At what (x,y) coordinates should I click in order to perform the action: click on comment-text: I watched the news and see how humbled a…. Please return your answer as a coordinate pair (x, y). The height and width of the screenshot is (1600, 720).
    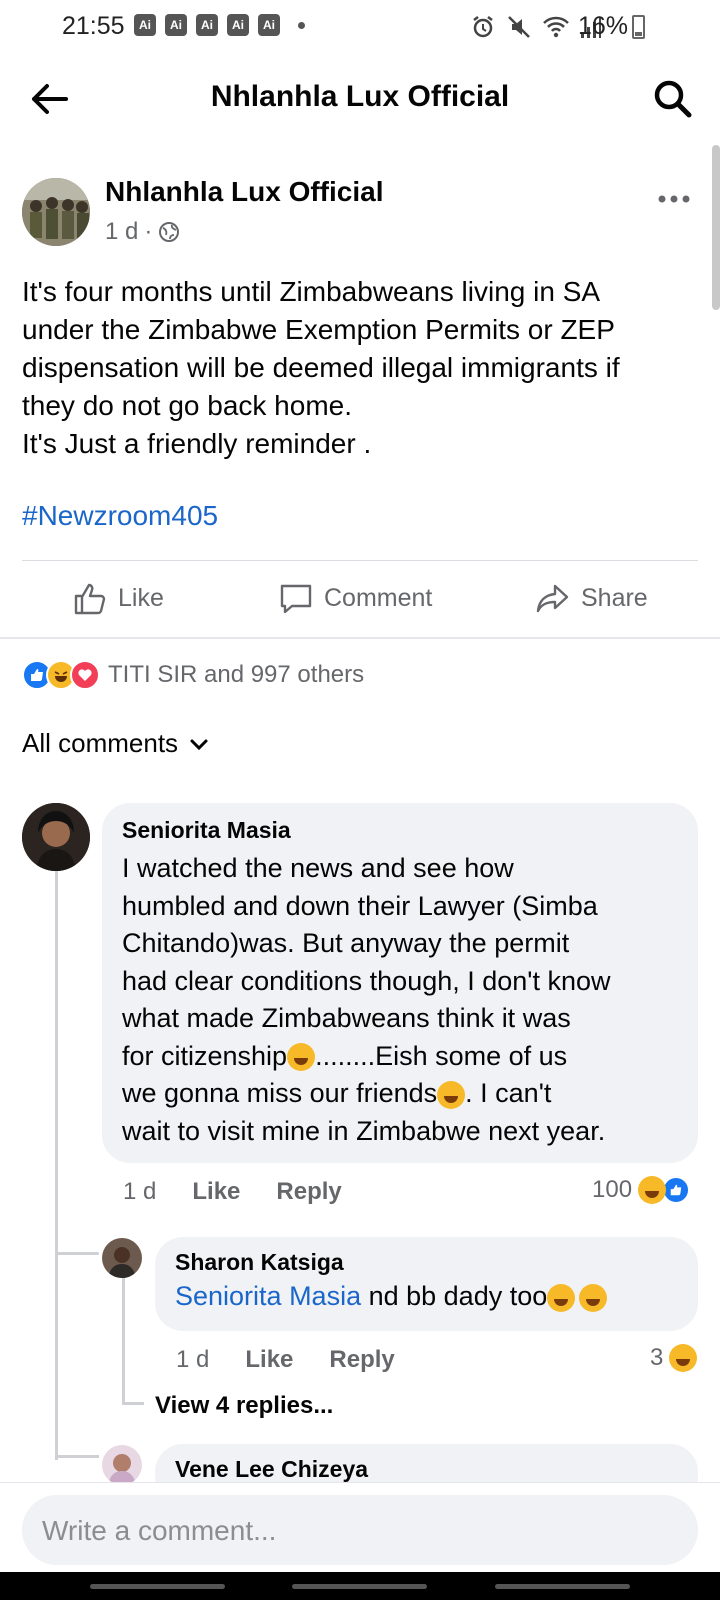
    Looking at the image, I should click on (400, 1000).